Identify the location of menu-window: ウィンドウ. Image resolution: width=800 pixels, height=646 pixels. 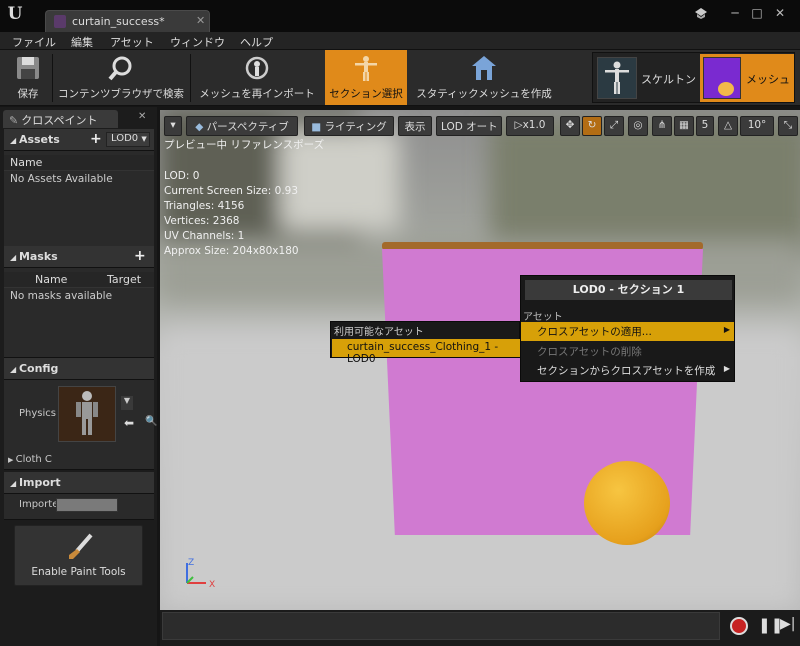
(197, 42).